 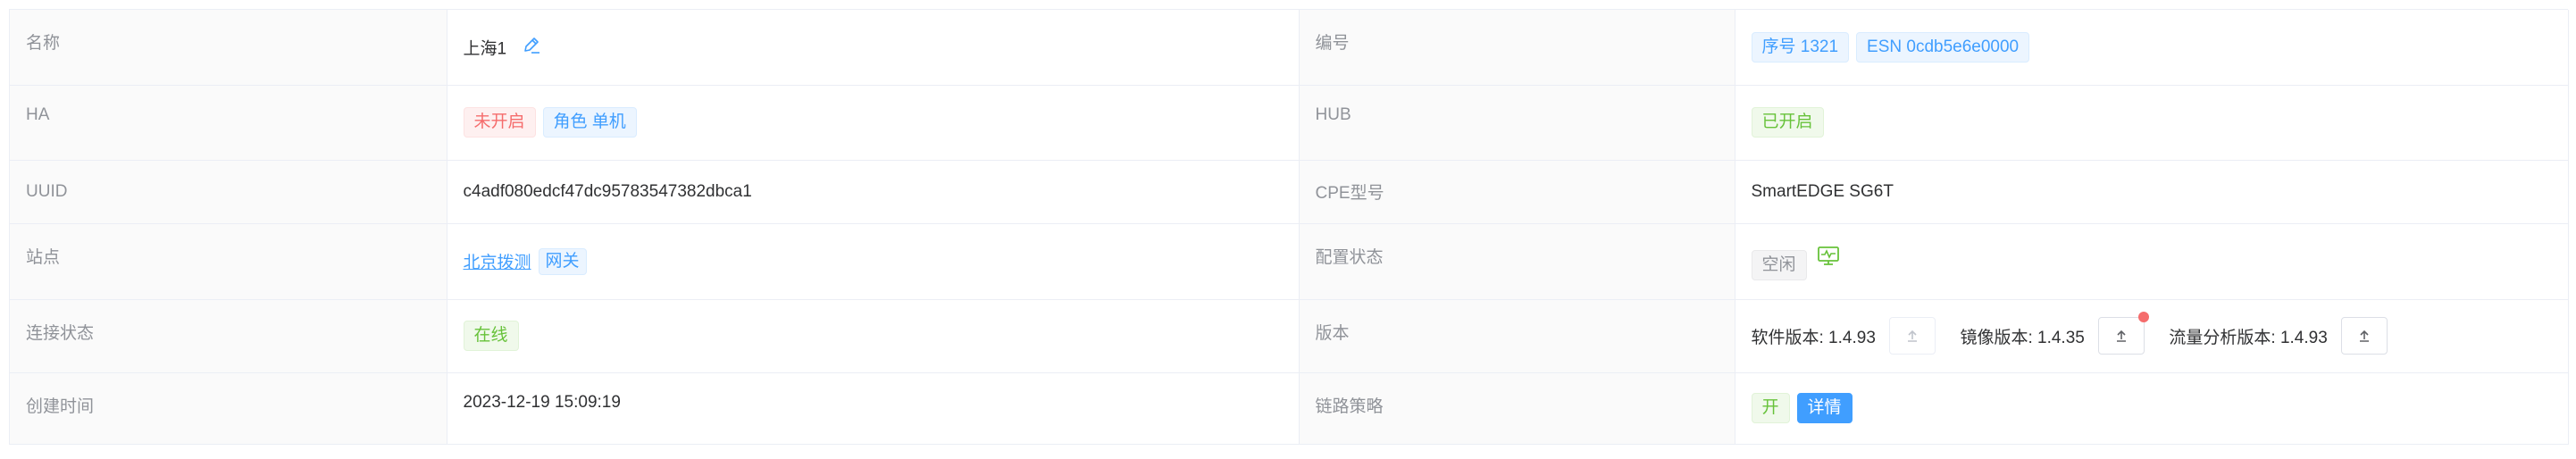 I want to click on device-name: 上海1, so click(x=485, y=49).